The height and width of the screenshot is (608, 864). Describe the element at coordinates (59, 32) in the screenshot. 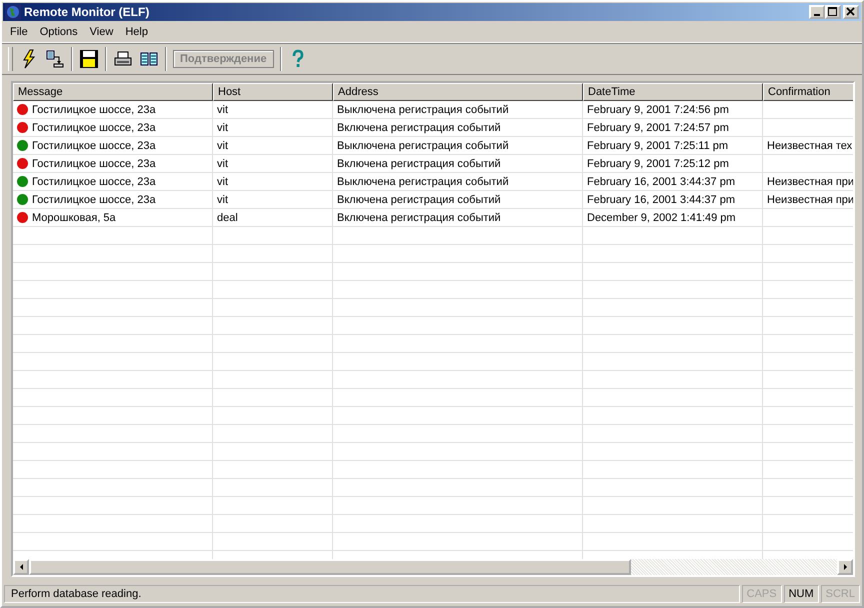

I see `menu-item: Options` at that location.